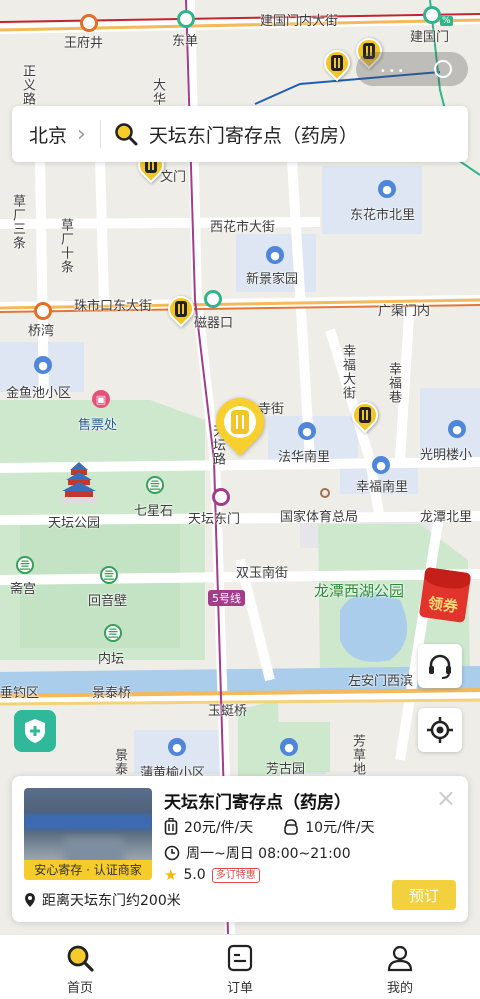 This screenshot has height=999, width=480. I want to click on verified-merchant-badge: 安心寄存 · 认证商家, so click(88, 870).